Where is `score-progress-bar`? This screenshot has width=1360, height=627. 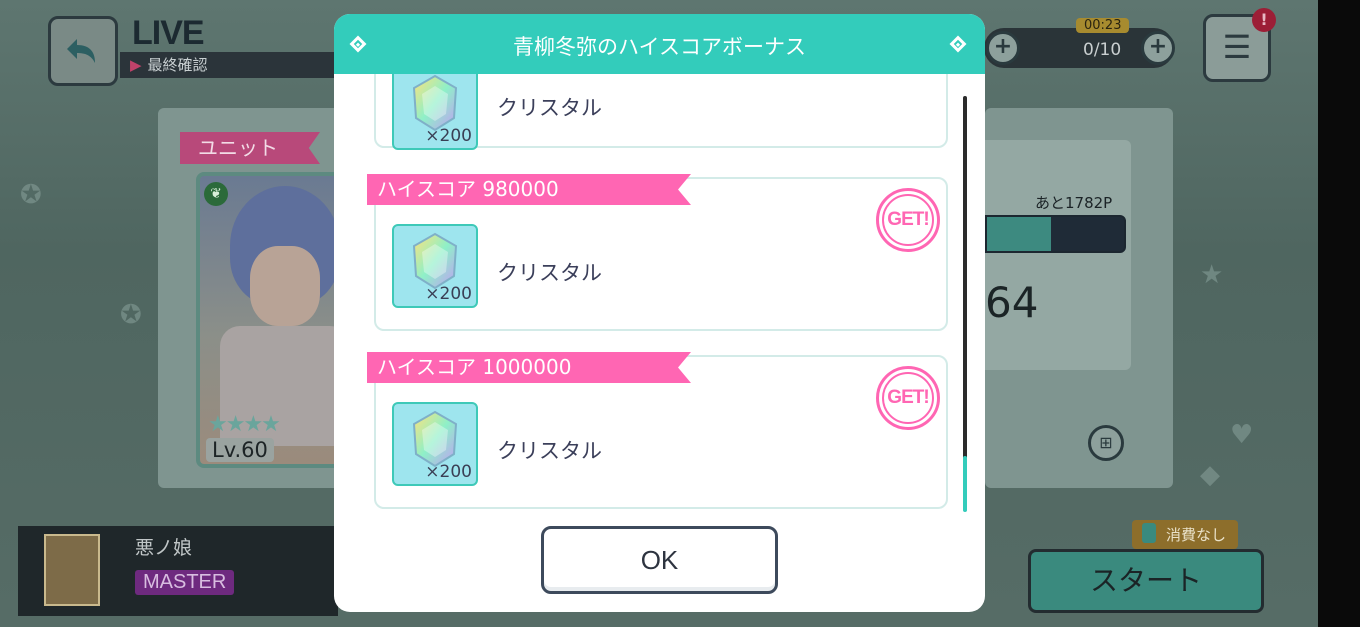
score-progress-bar is located at coordinates (1055, 234).